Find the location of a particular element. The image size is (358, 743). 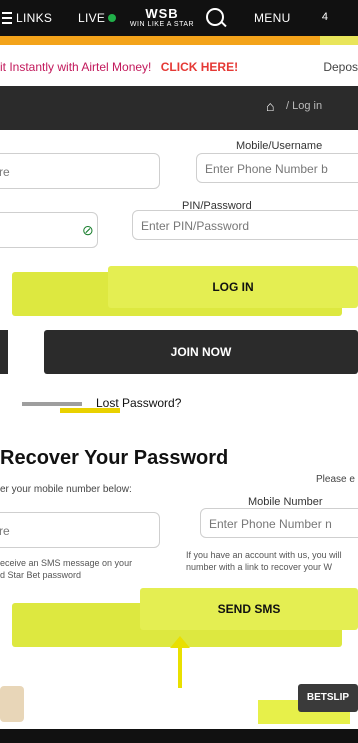

live-indicator-icon is located at coordinates (112, 18).